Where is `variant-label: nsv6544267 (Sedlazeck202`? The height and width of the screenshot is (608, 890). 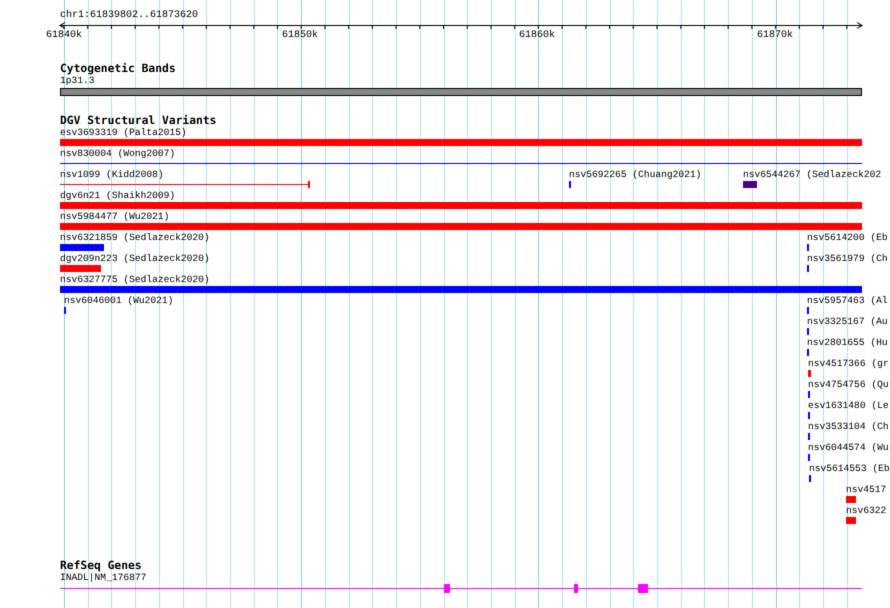 variant-label: nsv6544267 (Sedlazeck202 is located at coordinates (812, 175).